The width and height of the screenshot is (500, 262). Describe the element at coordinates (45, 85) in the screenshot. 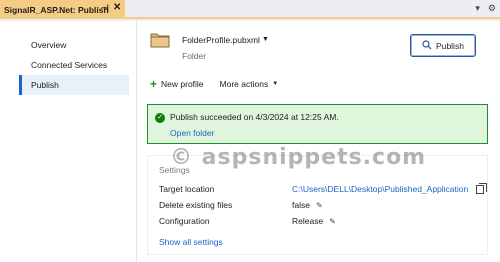

I see `sidebar-item-label: Publish` at that location.